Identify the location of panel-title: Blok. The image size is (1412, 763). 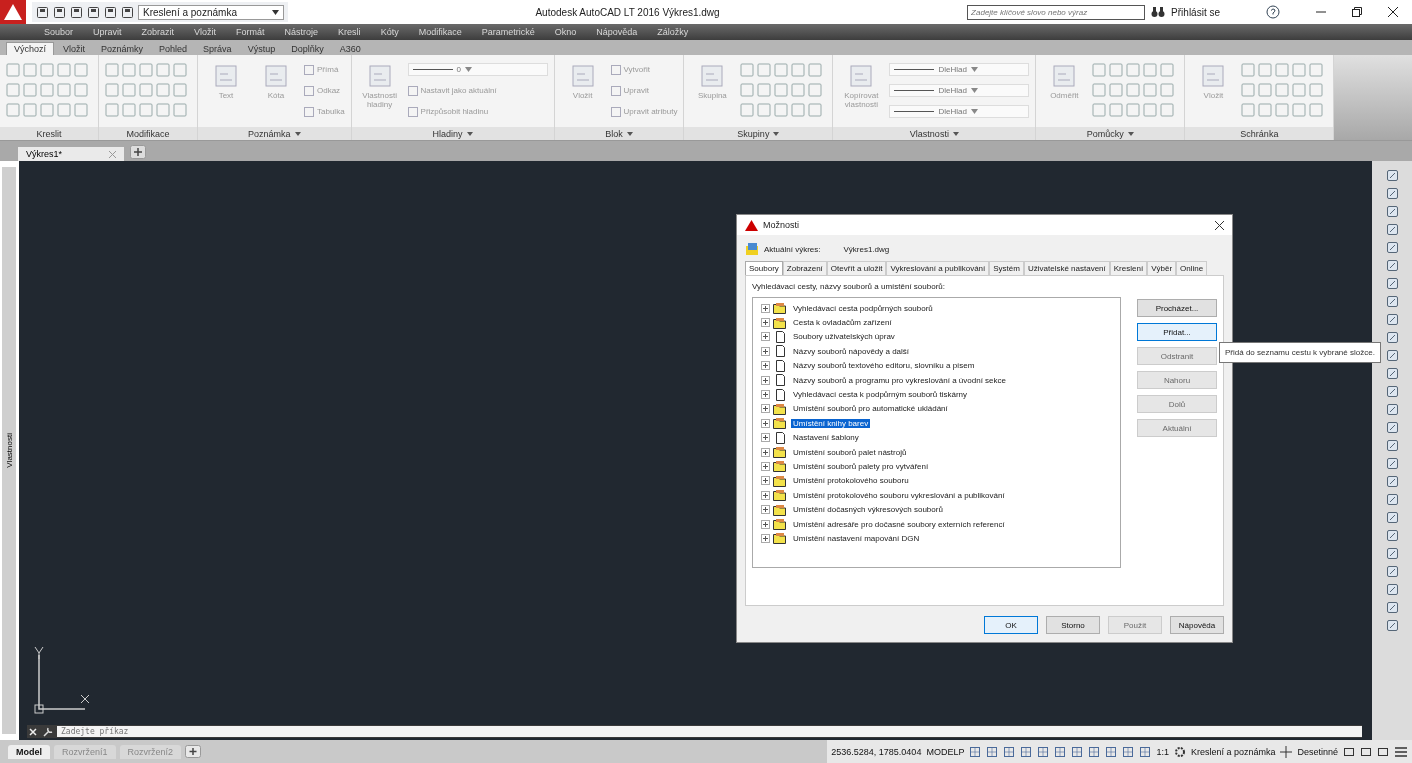
(619, 133).